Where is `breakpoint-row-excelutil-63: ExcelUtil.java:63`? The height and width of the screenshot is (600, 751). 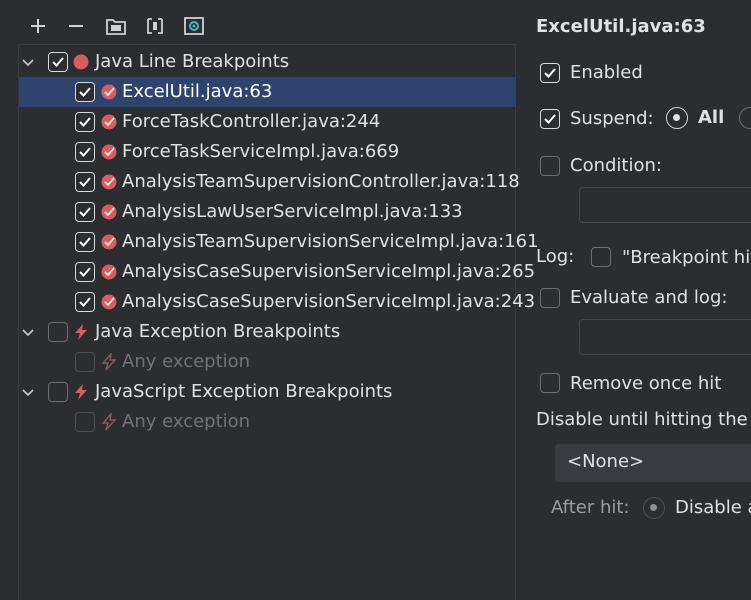 breakpoint-row-excelutil-63: ExcelUtil.java:63 is located at coordinates (267, 92).